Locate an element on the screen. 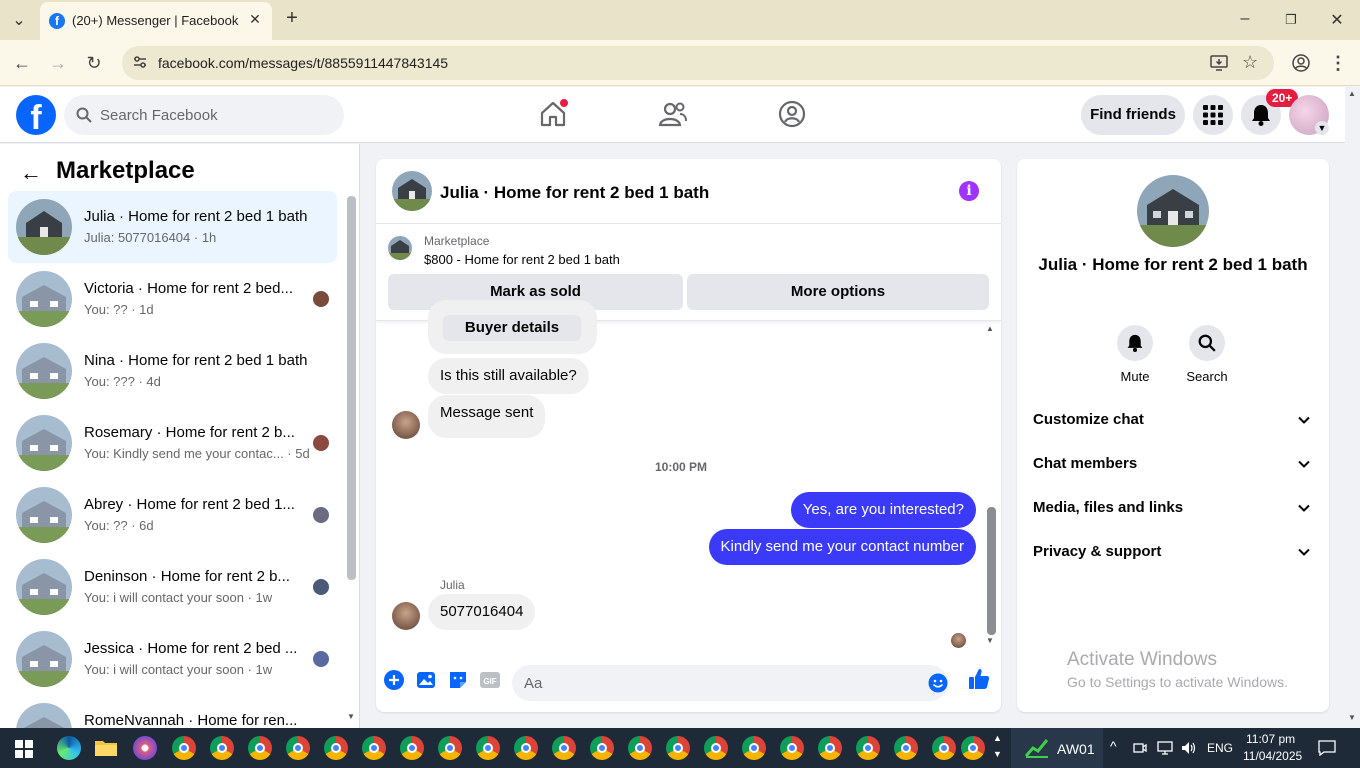 The image size is (1360, 768). groups-icon is located at coordinates (792, 114).